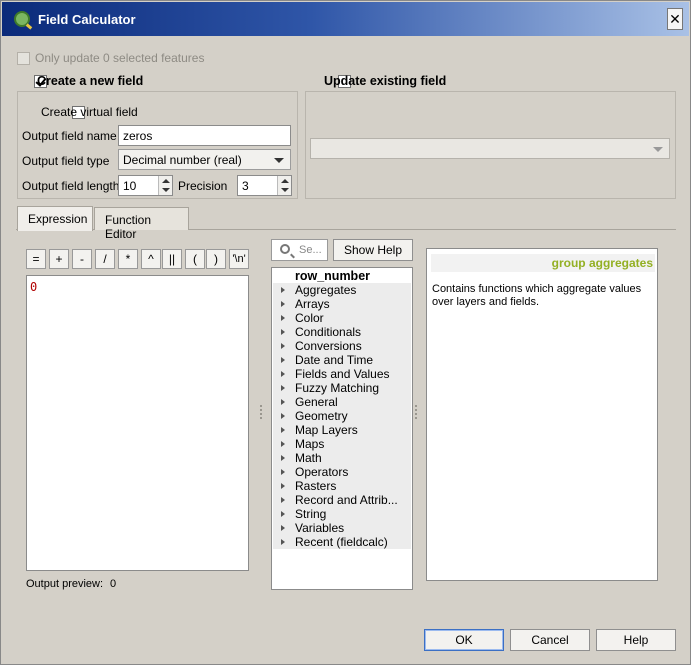 The width and height of the screenshot is (691, 665). Describe the element at coordinates (326, 290) in the screenshot. I see `tree-item-label: Aggregates` at that location.